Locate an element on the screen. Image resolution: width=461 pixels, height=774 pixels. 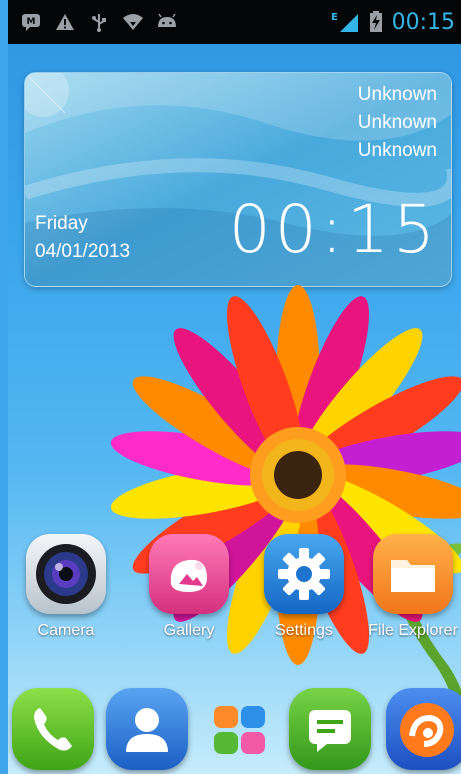
app-label: Settings is located at coordinates (304, 630).